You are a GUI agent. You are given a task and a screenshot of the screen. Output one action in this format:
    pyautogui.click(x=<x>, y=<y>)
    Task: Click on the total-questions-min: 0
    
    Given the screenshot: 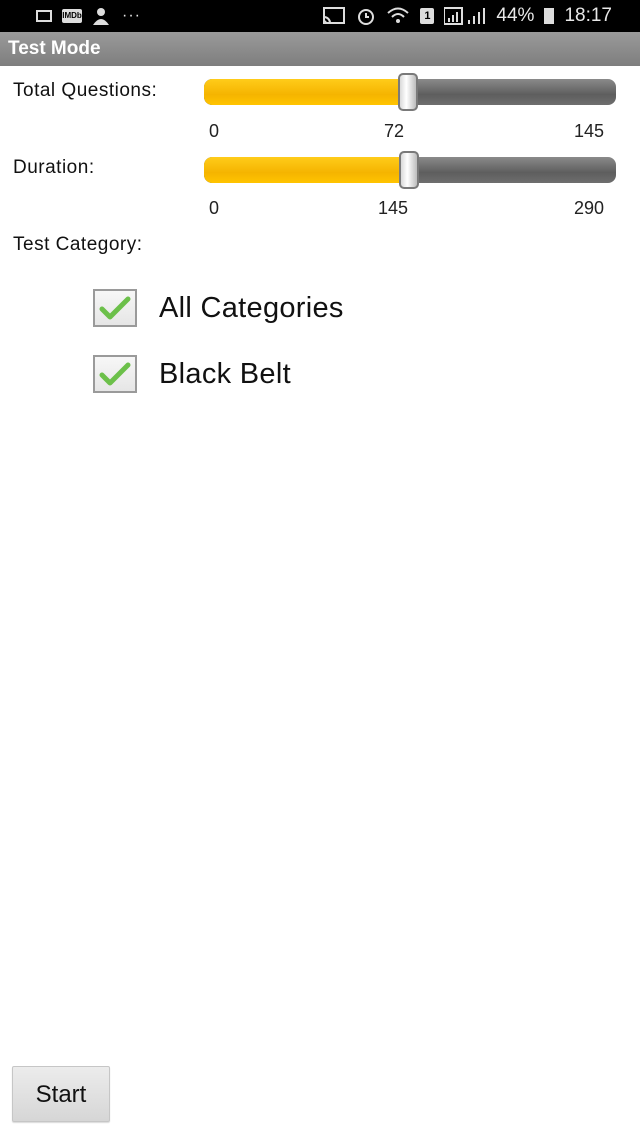 What is the action you would take?
    pyautogui.click(x=214, y=131)
    